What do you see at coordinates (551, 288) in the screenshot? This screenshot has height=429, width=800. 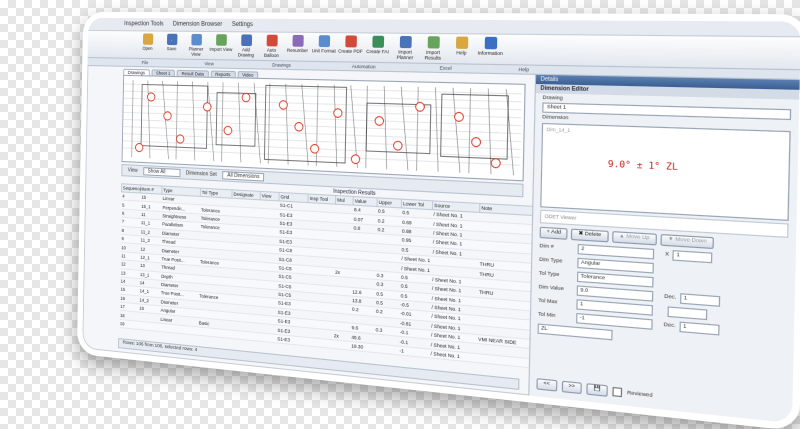 I see `field-label: Dim Value` at bounding box center [551, 288].